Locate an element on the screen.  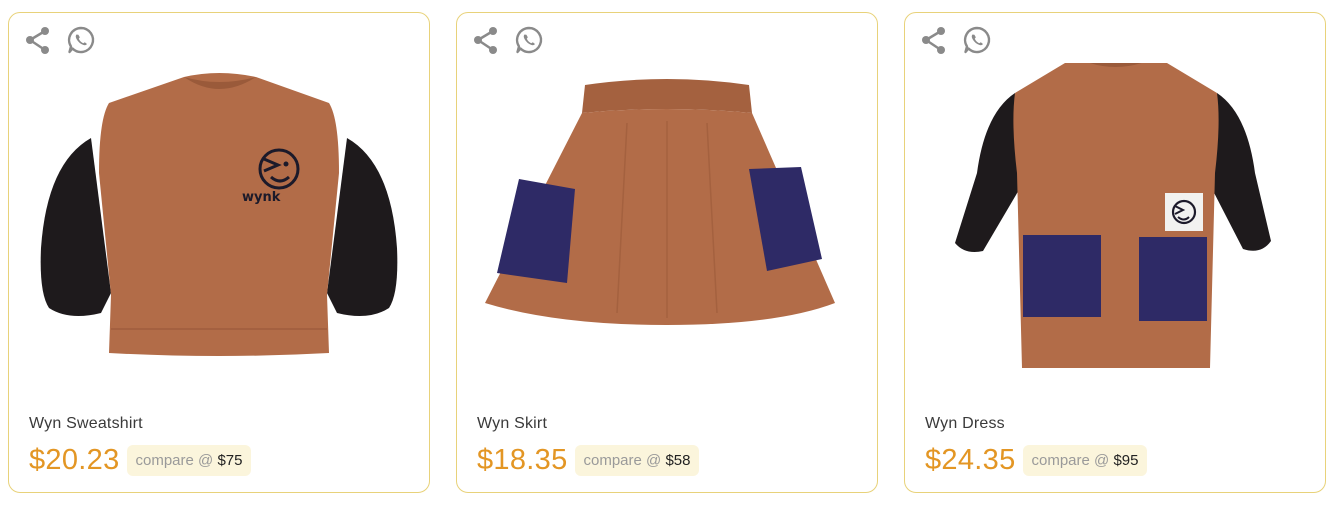
price-row: $24.35 compare @ $95 is located at coordinates (1036, 460).